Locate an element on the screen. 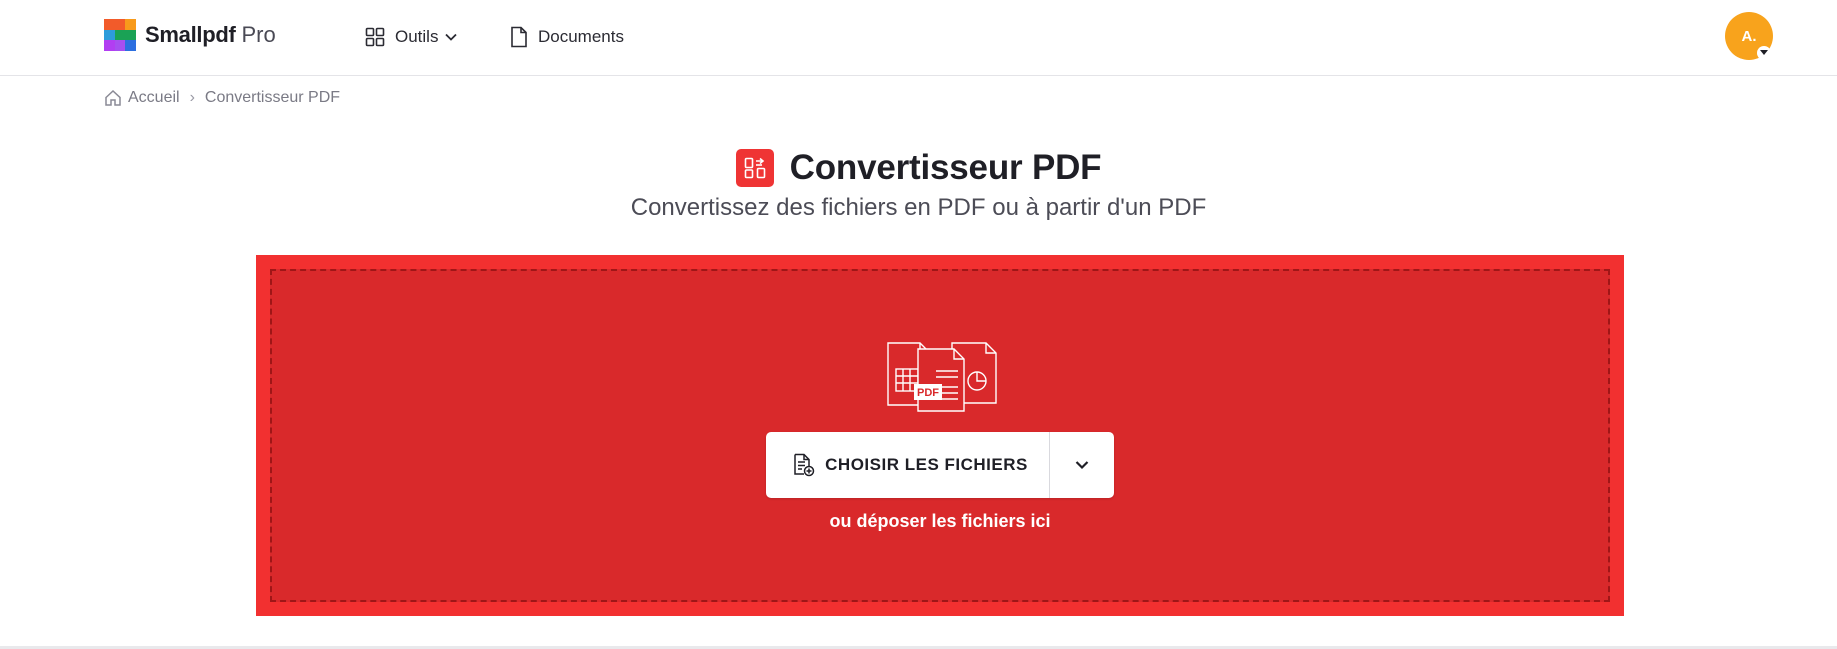 This screenshot has height=649, width=1837. nav-documents-link: Documents is located at coordinates (567, 37).